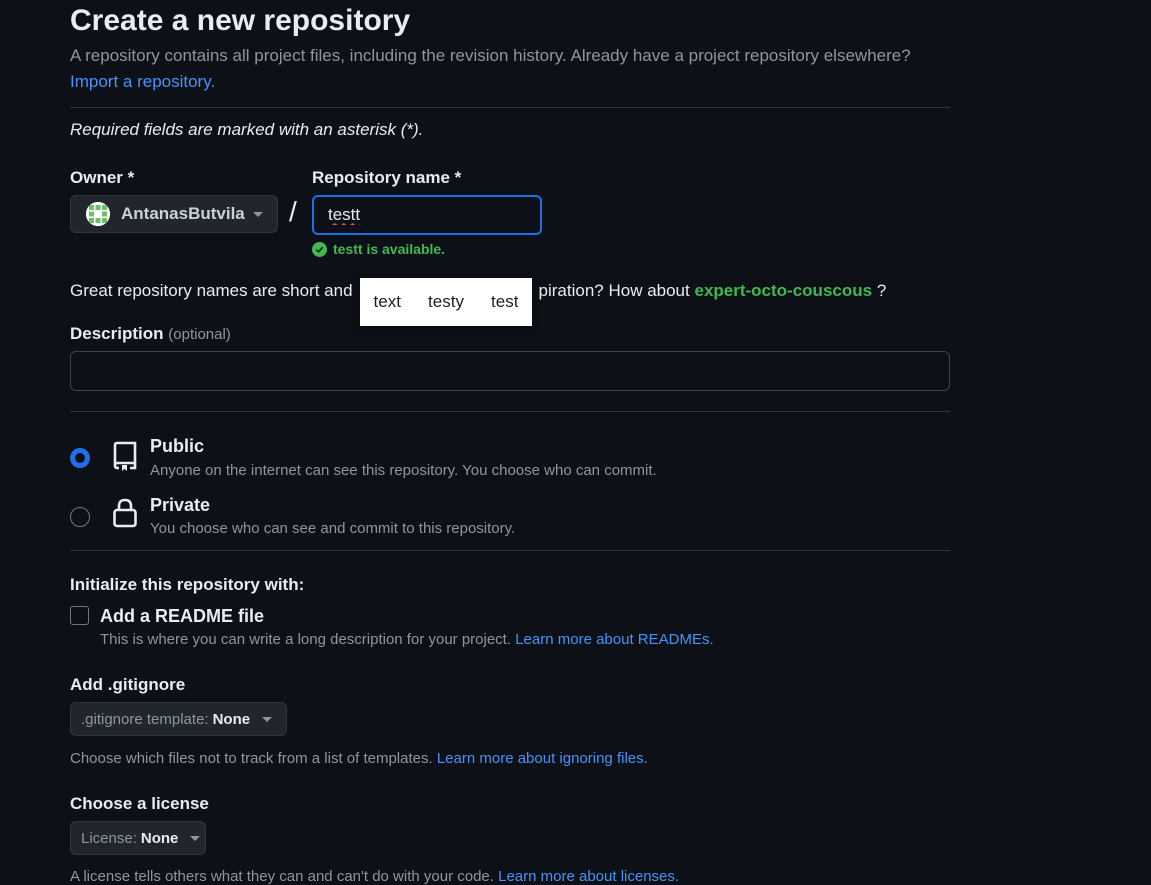 The width and height of the screenshot is (1151, 885). I want to click on spellcheck-option: text, so click(387, 302).